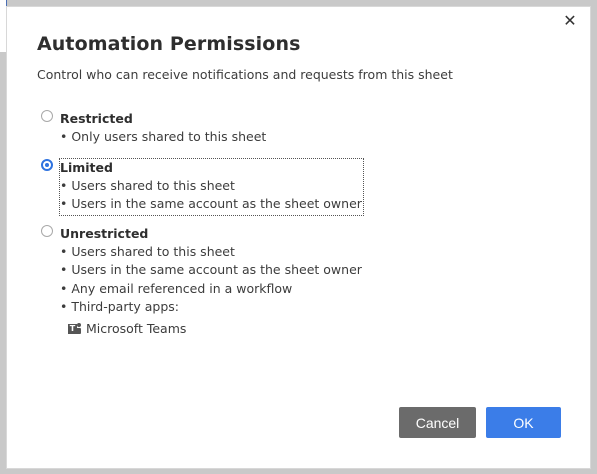 The image size is (597, 474). Describe the element at coordinates (523, 422) in the screenshot. I see `ok-button: OK` at that location.